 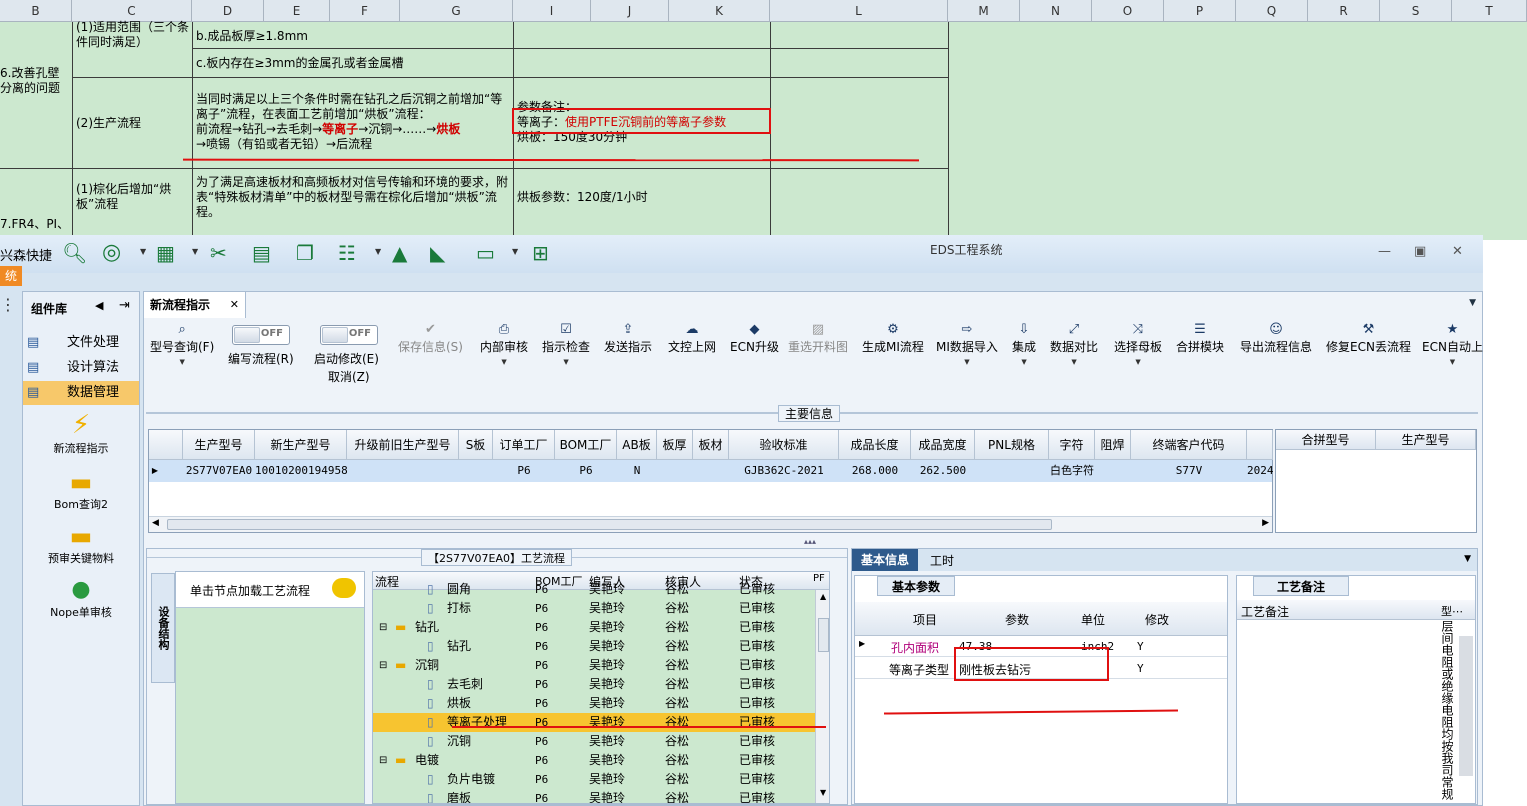 What do you see at coordinates (261, 335) in the screenshot?
I see `write-flow-toggle: OFF` at bounding box center [261, 335].